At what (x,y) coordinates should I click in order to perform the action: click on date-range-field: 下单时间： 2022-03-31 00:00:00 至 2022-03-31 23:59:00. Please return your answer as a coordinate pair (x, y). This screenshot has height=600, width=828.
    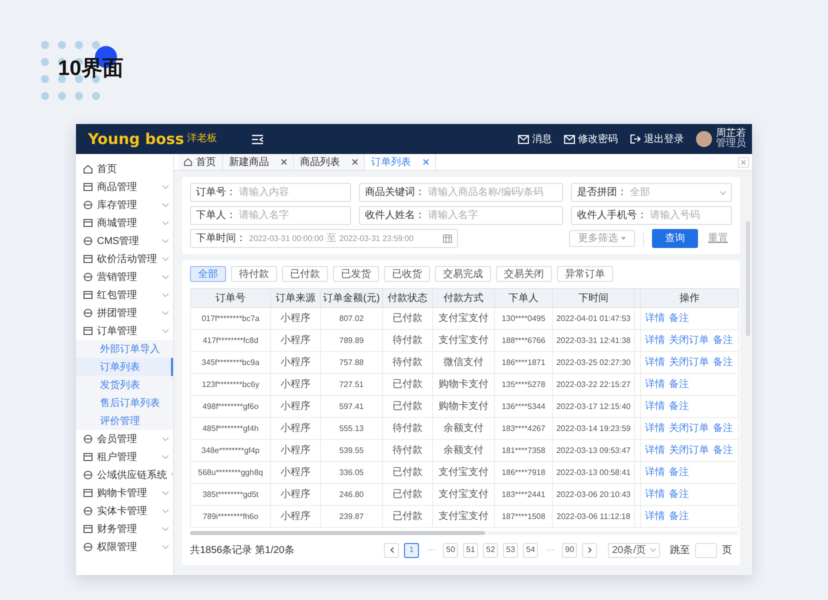
    Looking at the image, I should click on (324, 238).